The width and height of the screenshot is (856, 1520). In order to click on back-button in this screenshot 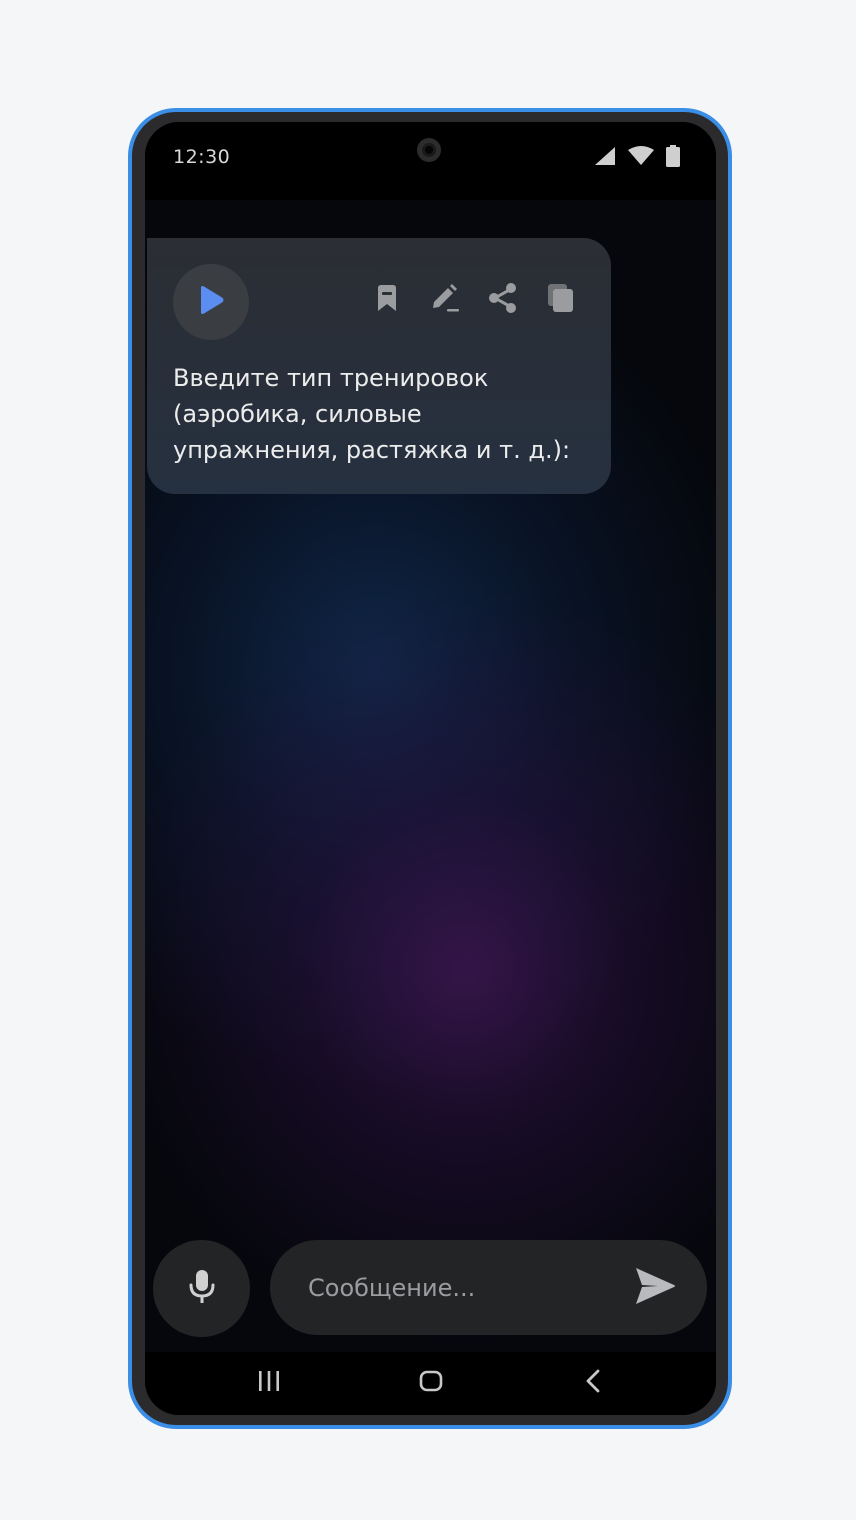, I will do `click(593, 1383)`.